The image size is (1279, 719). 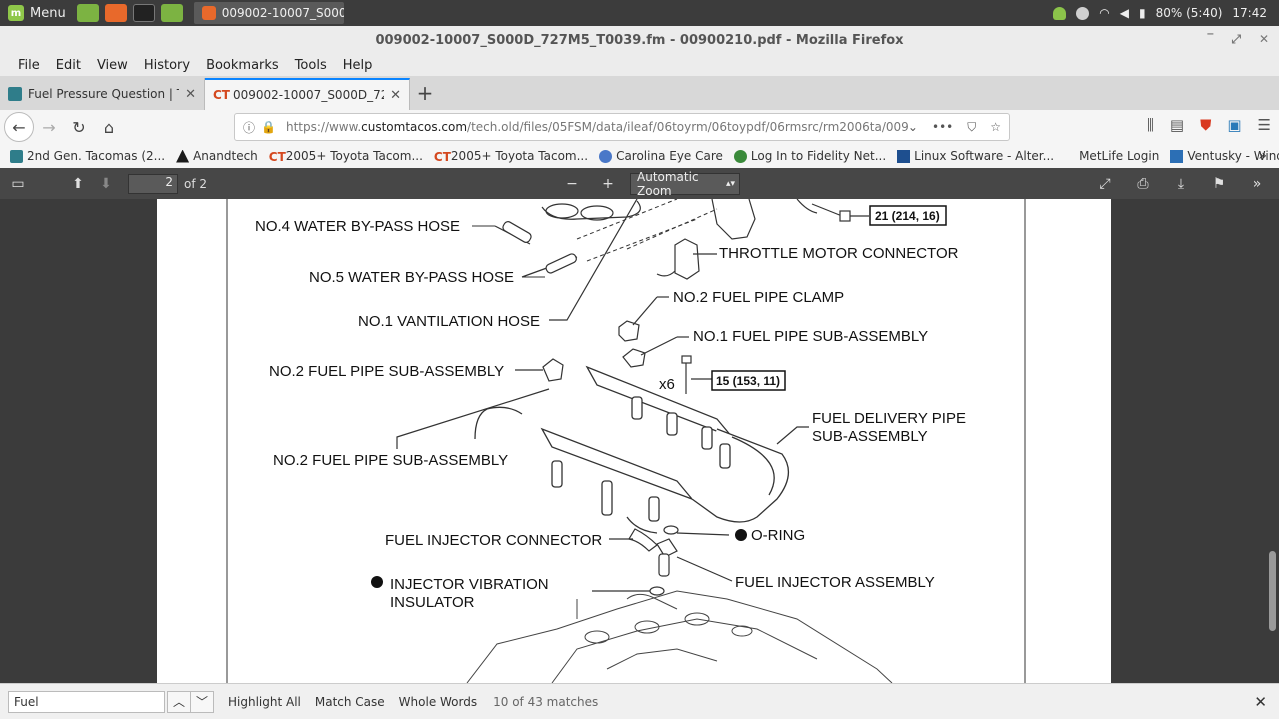 What do you see at coordinates (904, 156) in the screenshot?
I see `alternativeto-favicon-icon` at bounding box center [904, 156].